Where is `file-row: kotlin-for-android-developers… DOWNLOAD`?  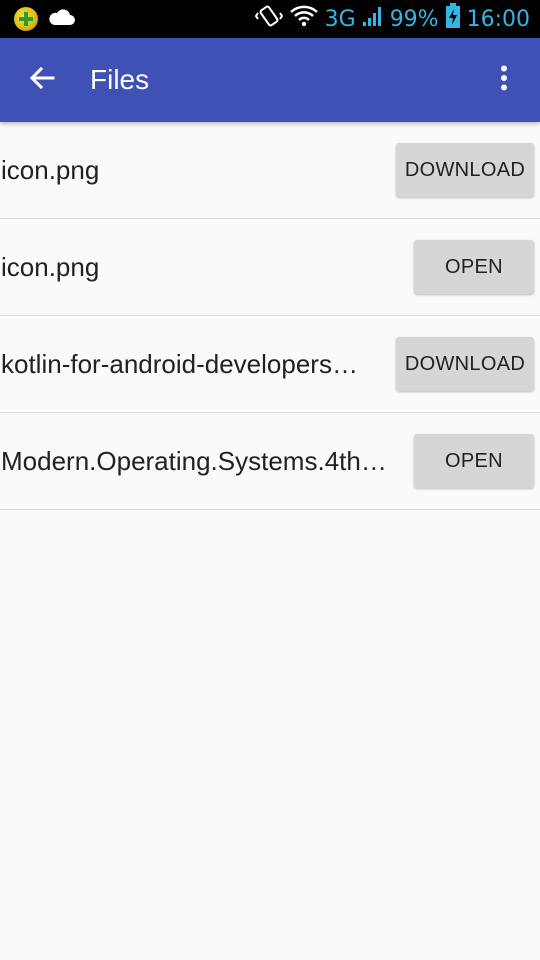
file-row: kotlin-for-android-developers… DOWNLOAD is located at coordinates (270, 364).